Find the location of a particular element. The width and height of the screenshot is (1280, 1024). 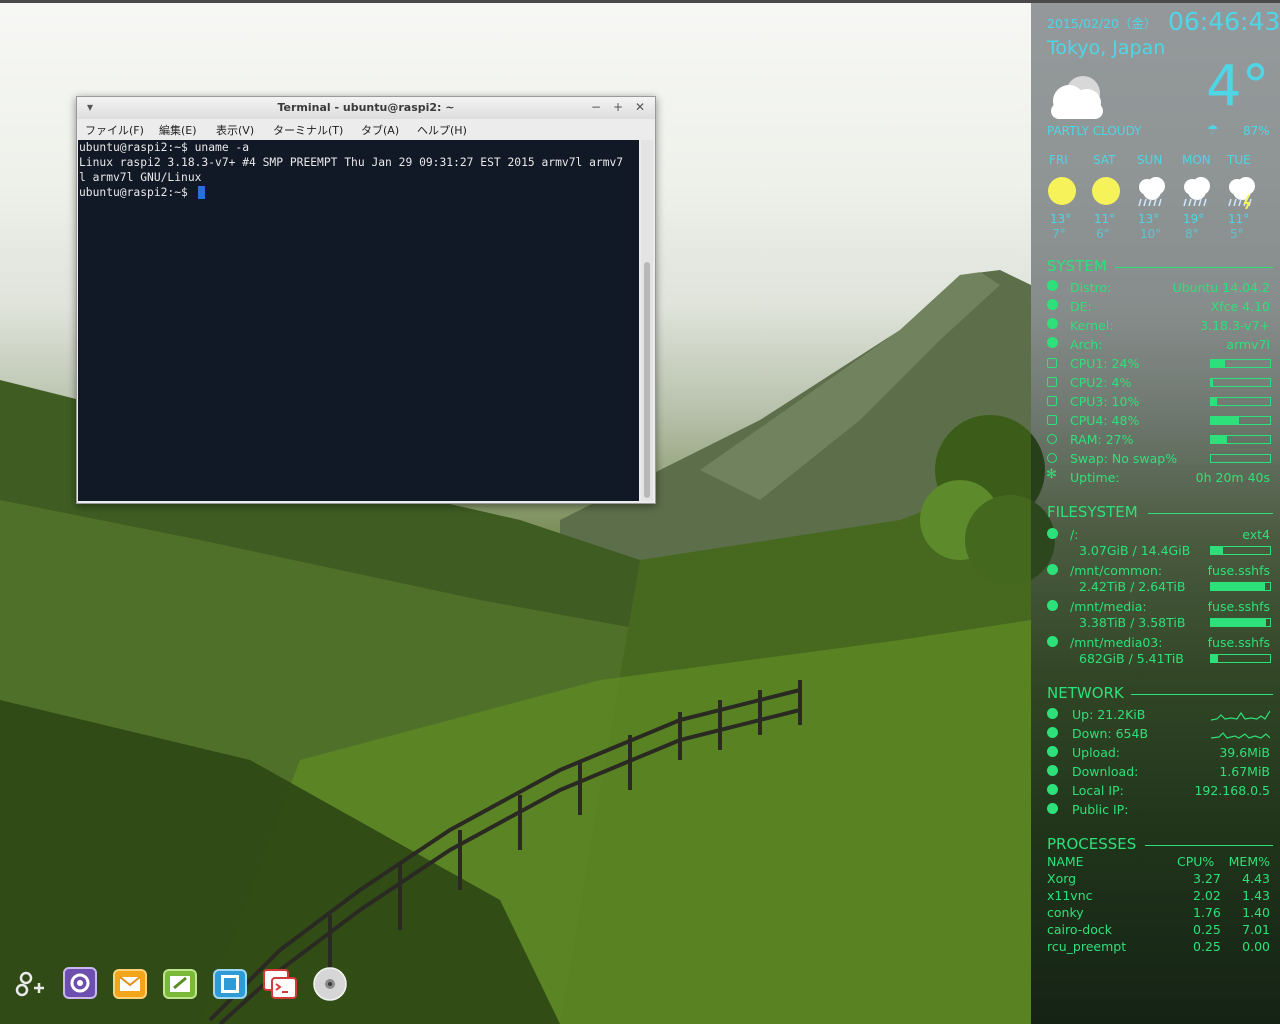

title-bar: ▾ Terminal - ubuntu@raspi2: ~ − + ✕ is located at coordinates (366, 108).